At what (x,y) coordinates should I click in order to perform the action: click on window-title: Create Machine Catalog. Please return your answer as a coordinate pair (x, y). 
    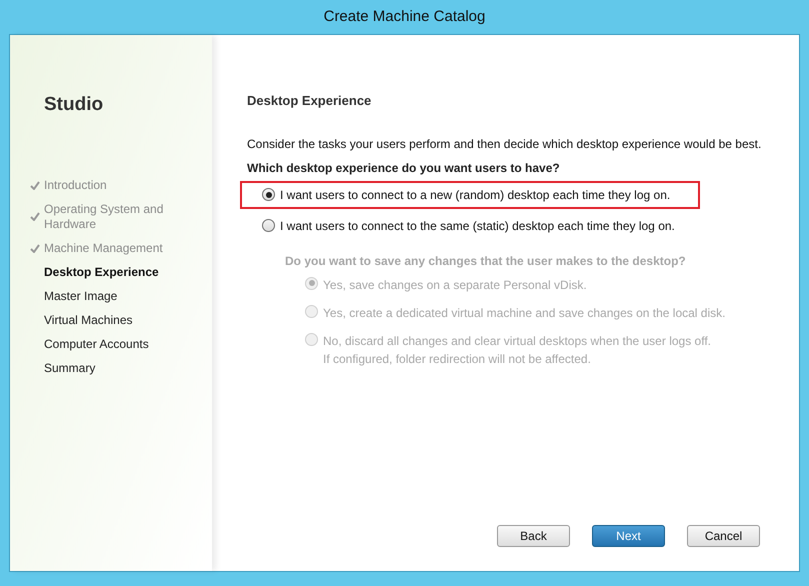
    Looking at the image, I should click on (405, 16).